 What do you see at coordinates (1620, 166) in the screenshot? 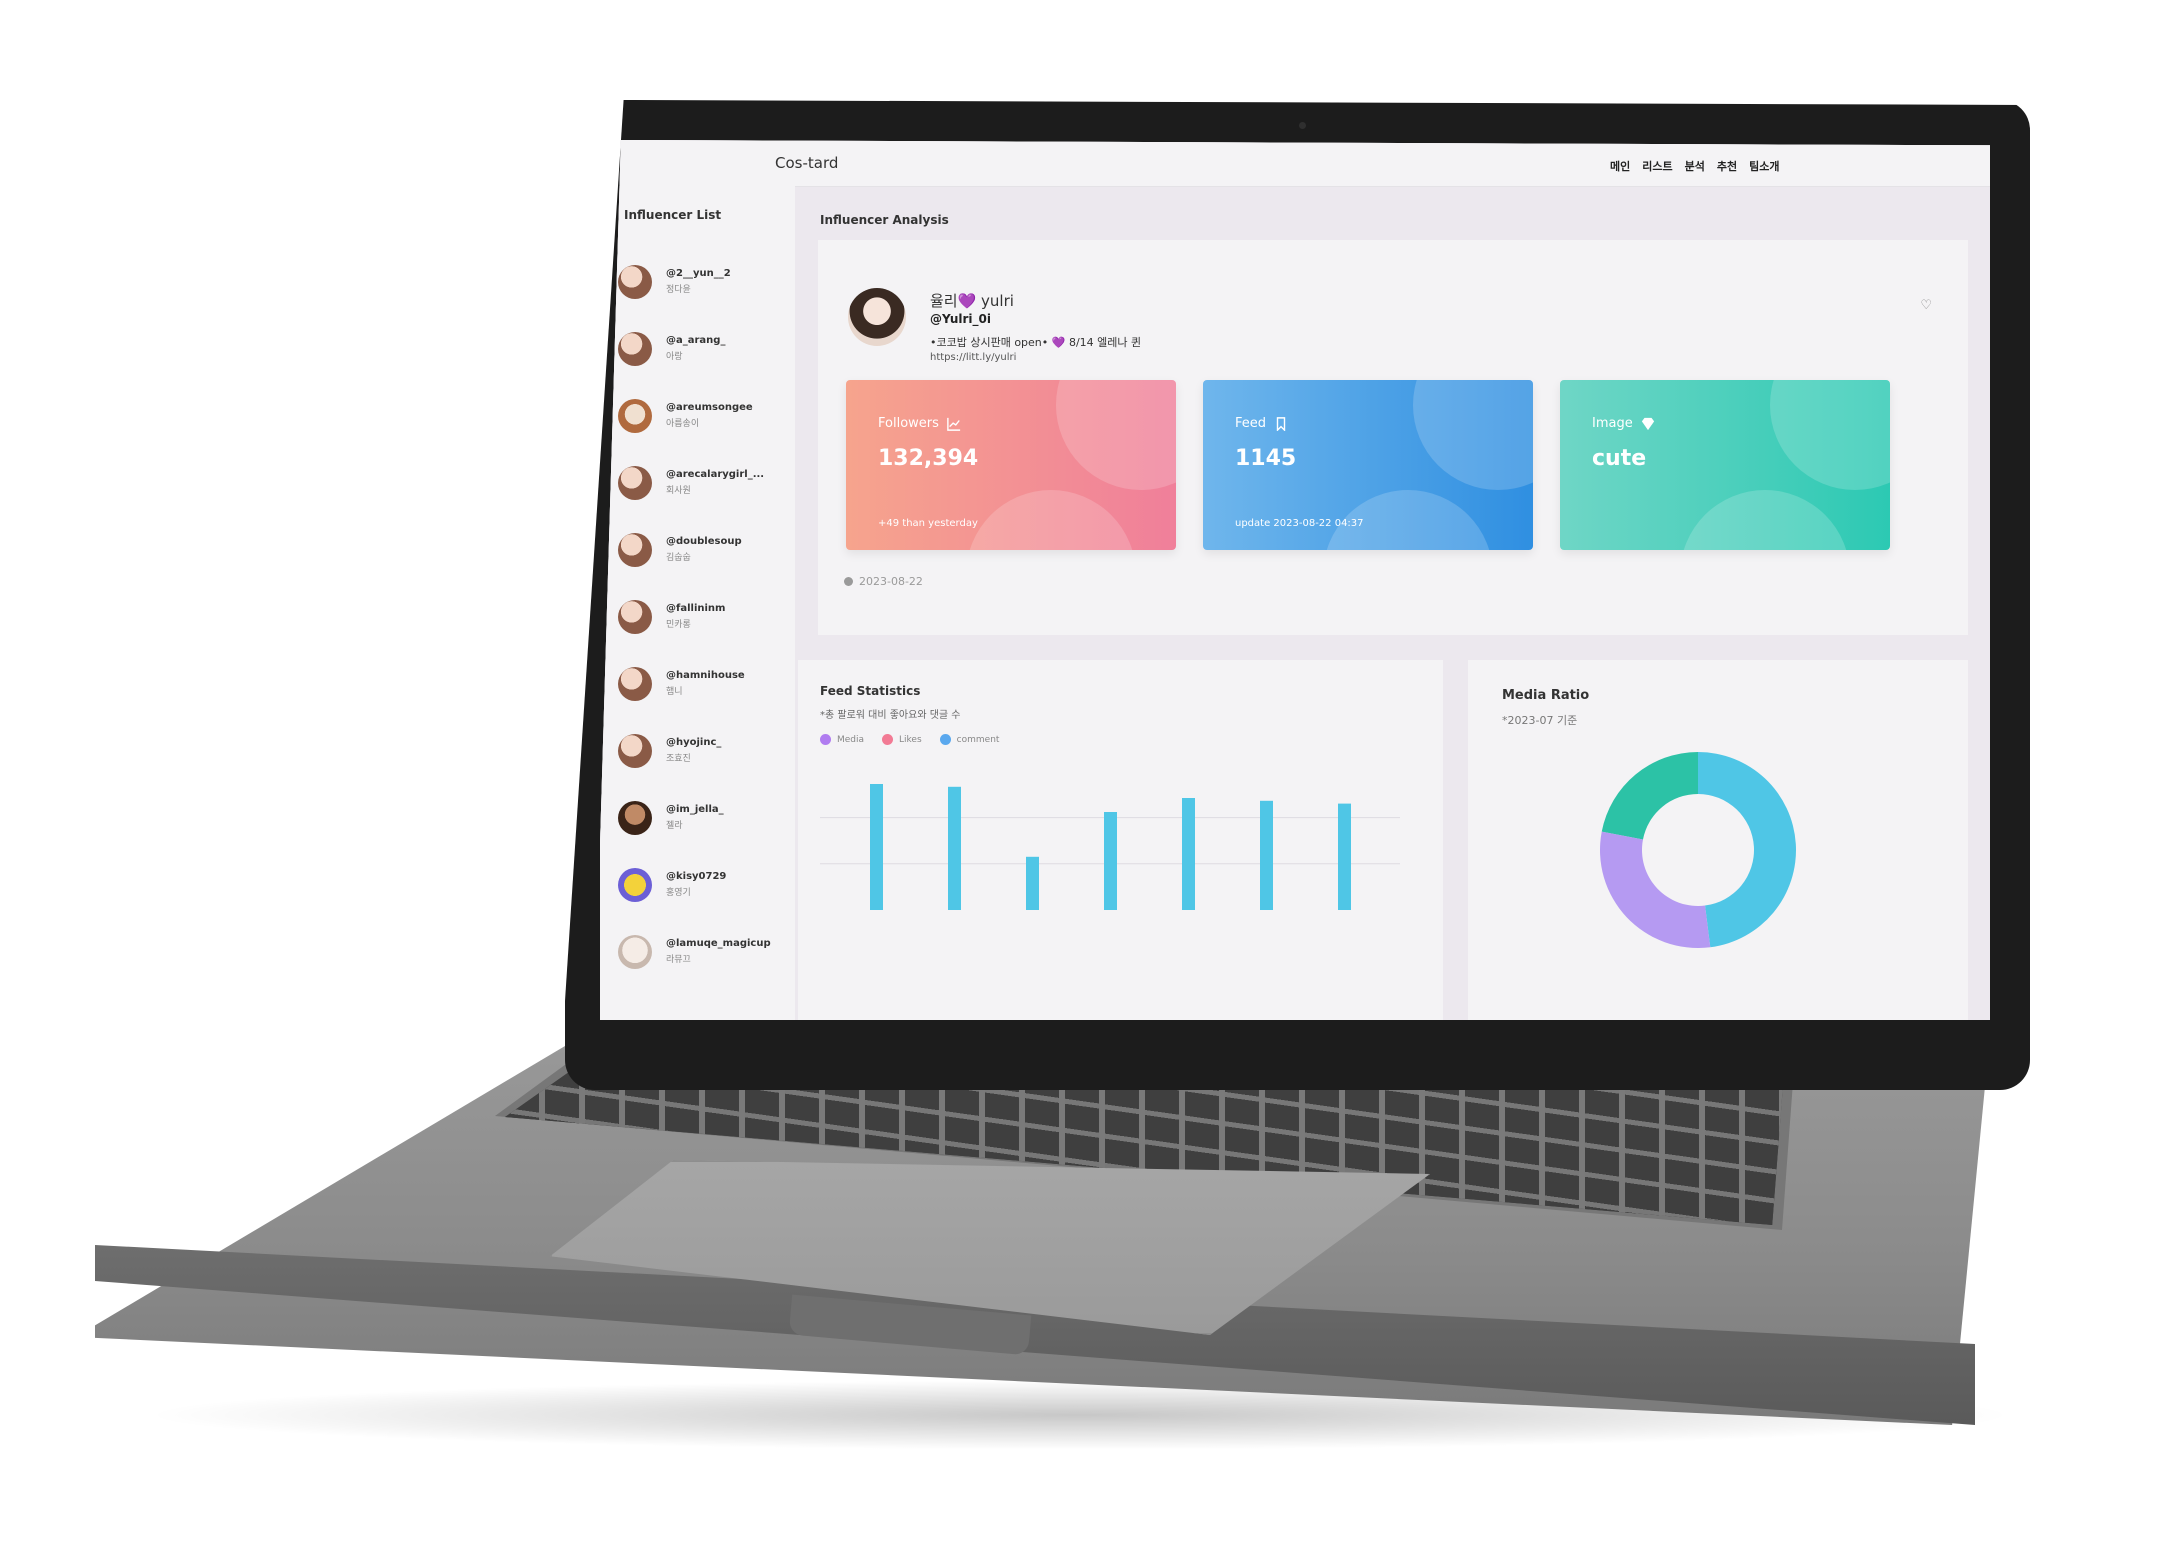
I see `nav-main: 메인` at bounding box center [1620, 166].